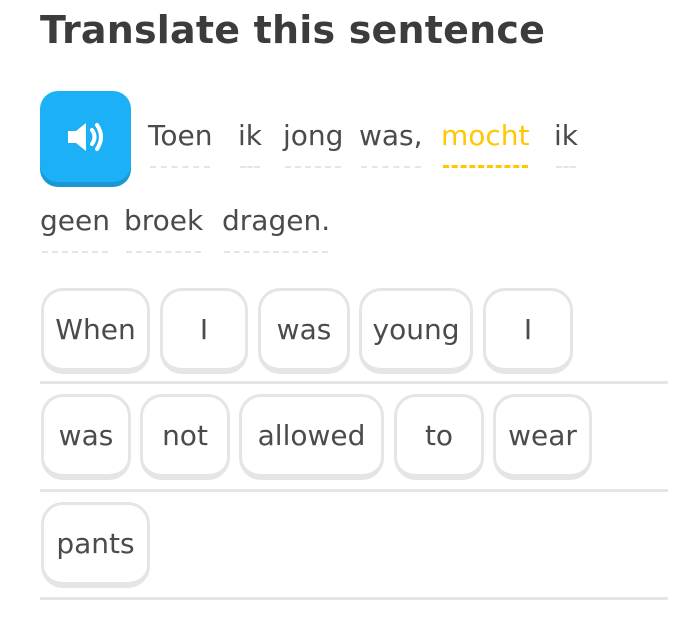 Image resolution: width=700 pixels, height=640 pixels. I want to click on play-audio-button, so click(85, 136).